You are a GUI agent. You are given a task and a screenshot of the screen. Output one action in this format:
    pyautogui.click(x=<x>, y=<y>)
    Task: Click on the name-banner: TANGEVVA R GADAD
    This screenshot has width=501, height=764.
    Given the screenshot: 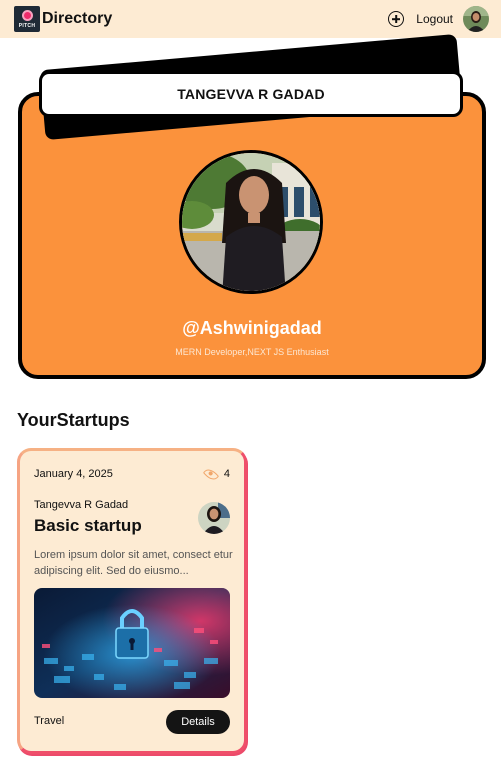 What is the action you would take?
    pyautogui.click(x=251, y=94)
    